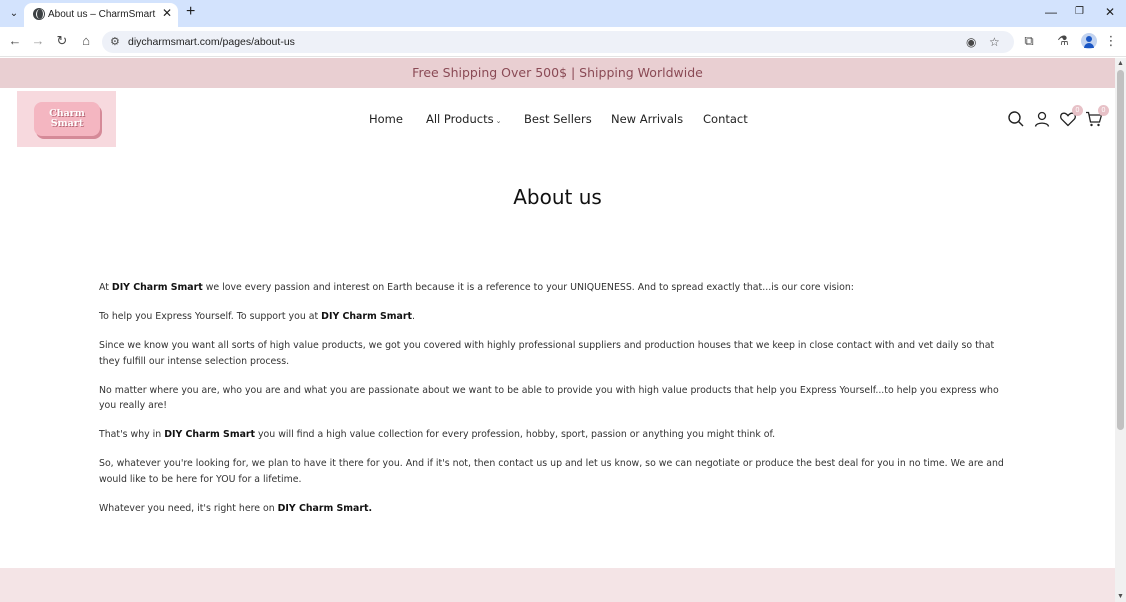 This screenshot has height=602, width=1126. I want to click on minimize-icon: —, so click(1051, 12).